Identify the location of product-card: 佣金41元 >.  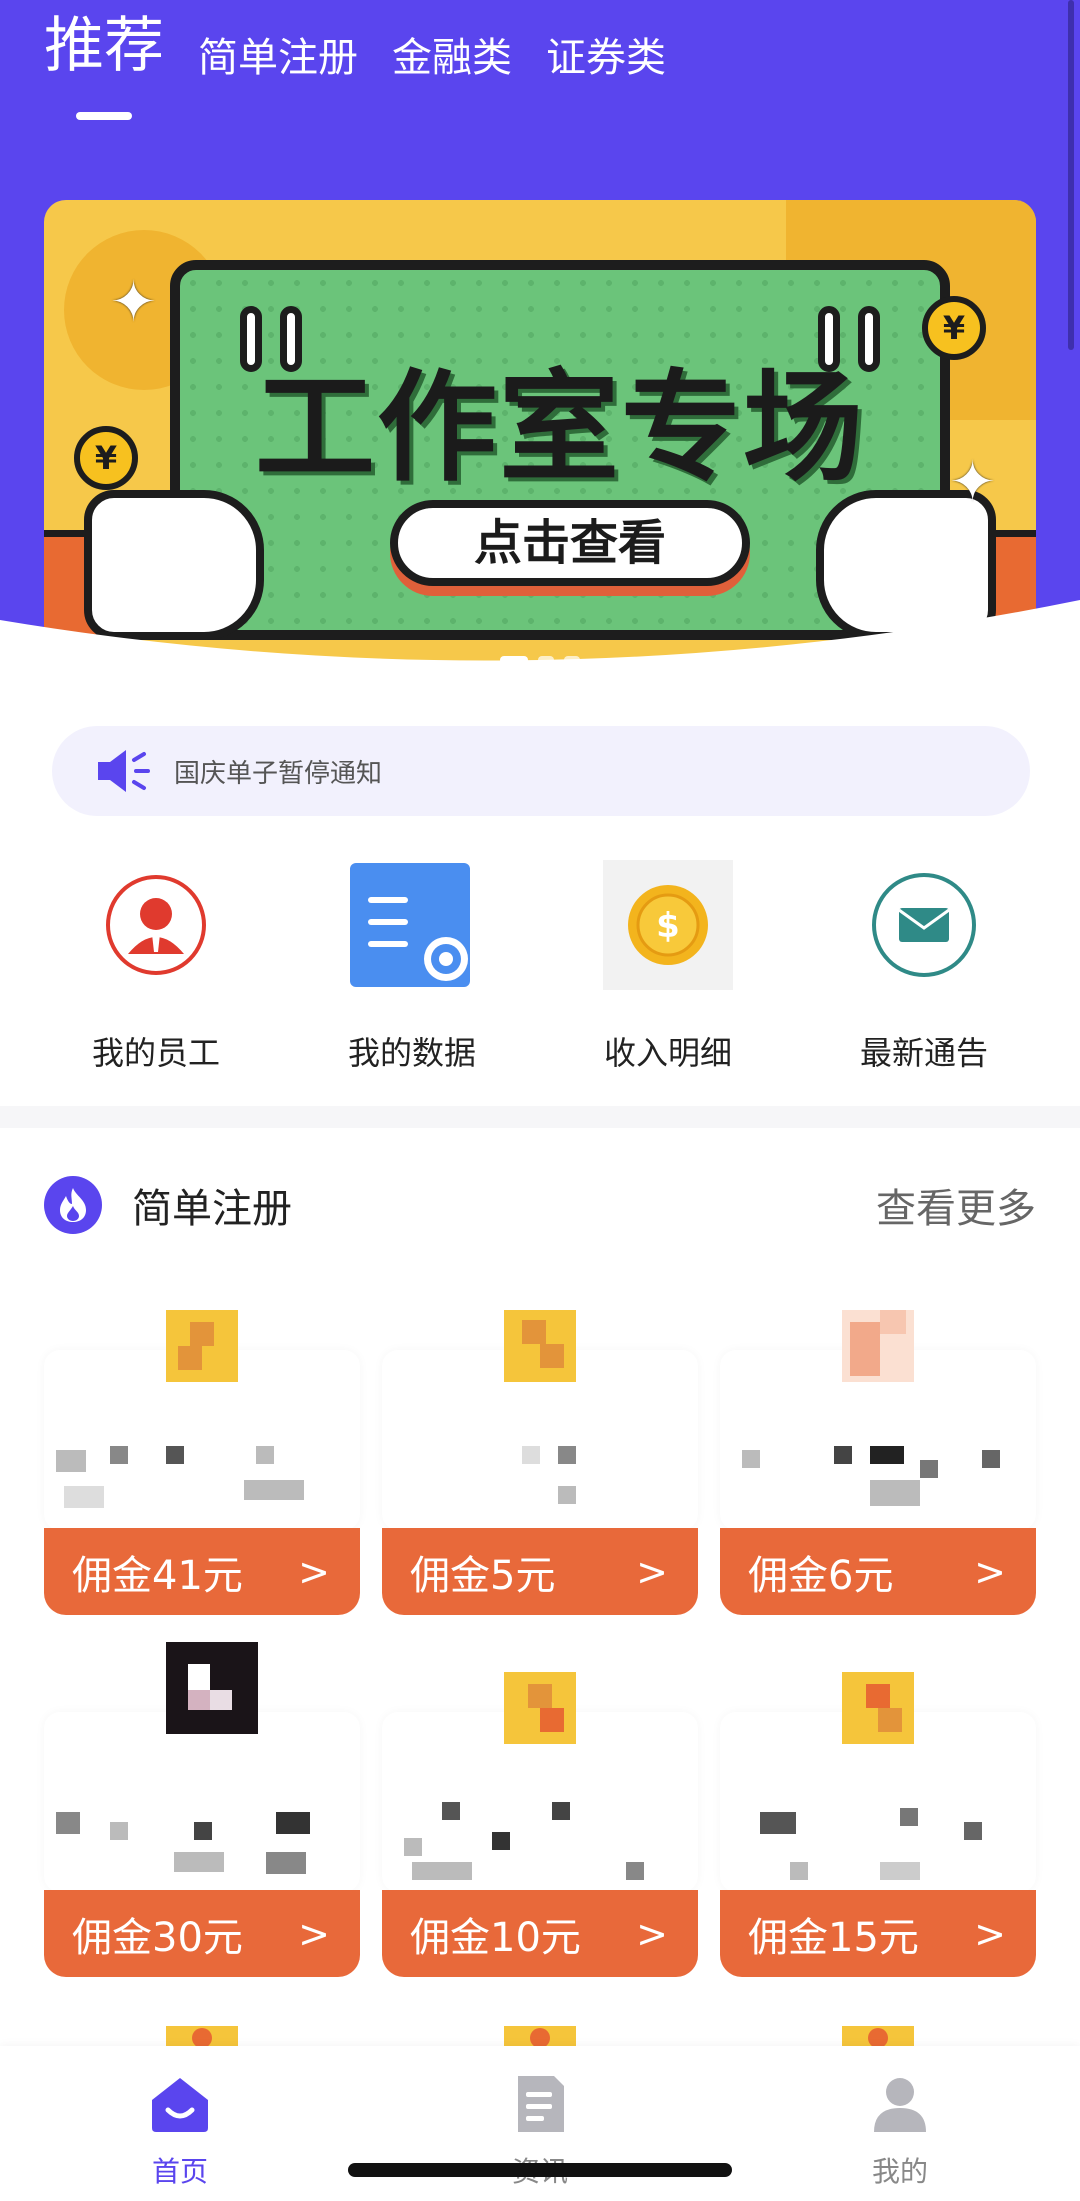
(202, 1462).